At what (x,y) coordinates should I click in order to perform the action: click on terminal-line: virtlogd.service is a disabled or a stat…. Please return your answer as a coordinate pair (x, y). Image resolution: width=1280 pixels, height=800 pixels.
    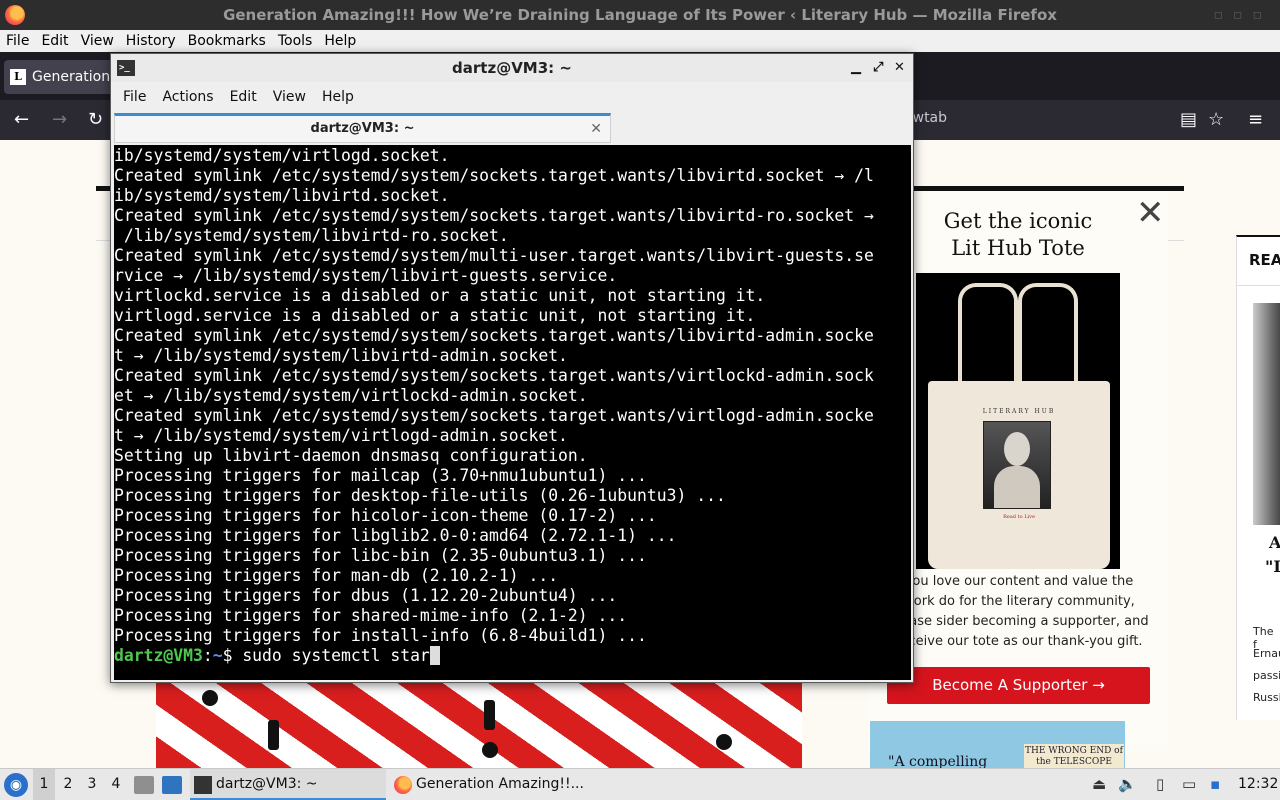
    Looking at the image, I should click on (435, 315).